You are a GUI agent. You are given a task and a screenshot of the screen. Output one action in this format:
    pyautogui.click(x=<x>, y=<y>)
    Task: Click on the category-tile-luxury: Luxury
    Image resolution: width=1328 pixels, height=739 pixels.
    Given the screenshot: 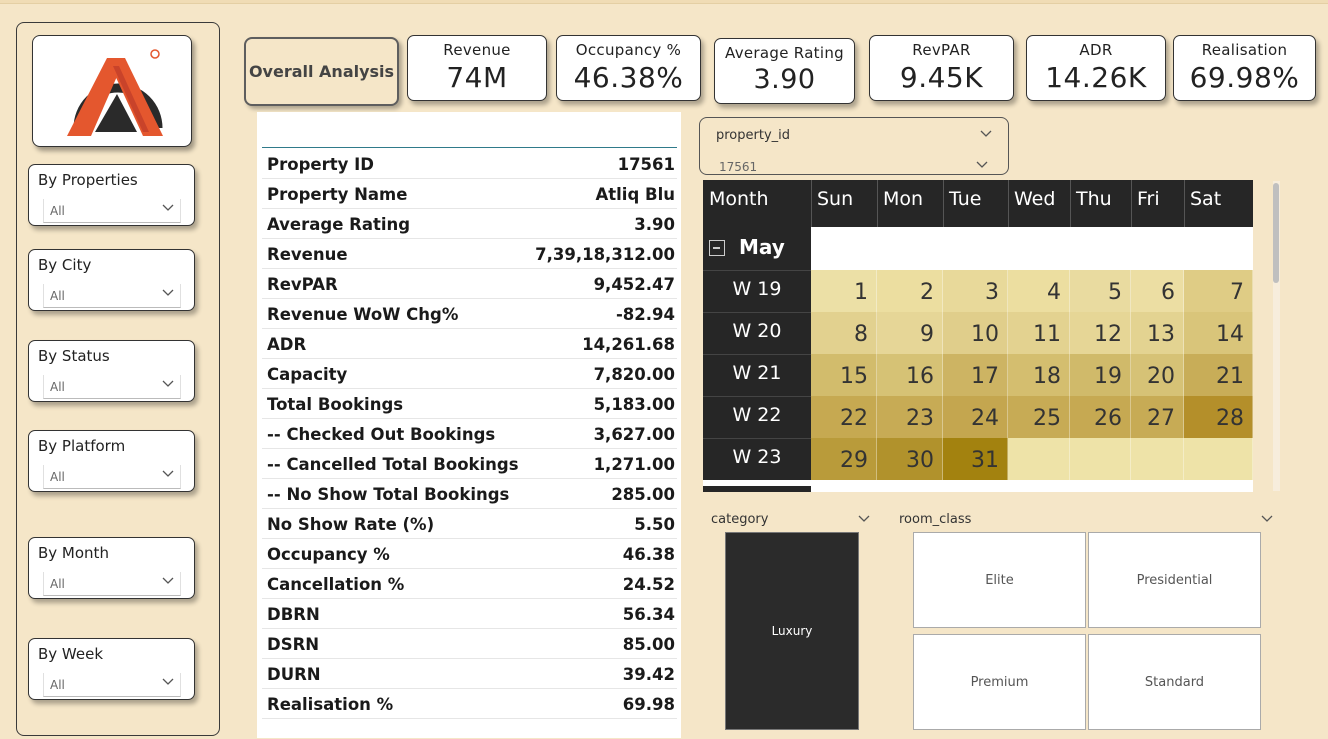 What is the action you would take?
    pyautogui.click(x=792, y=631)
    